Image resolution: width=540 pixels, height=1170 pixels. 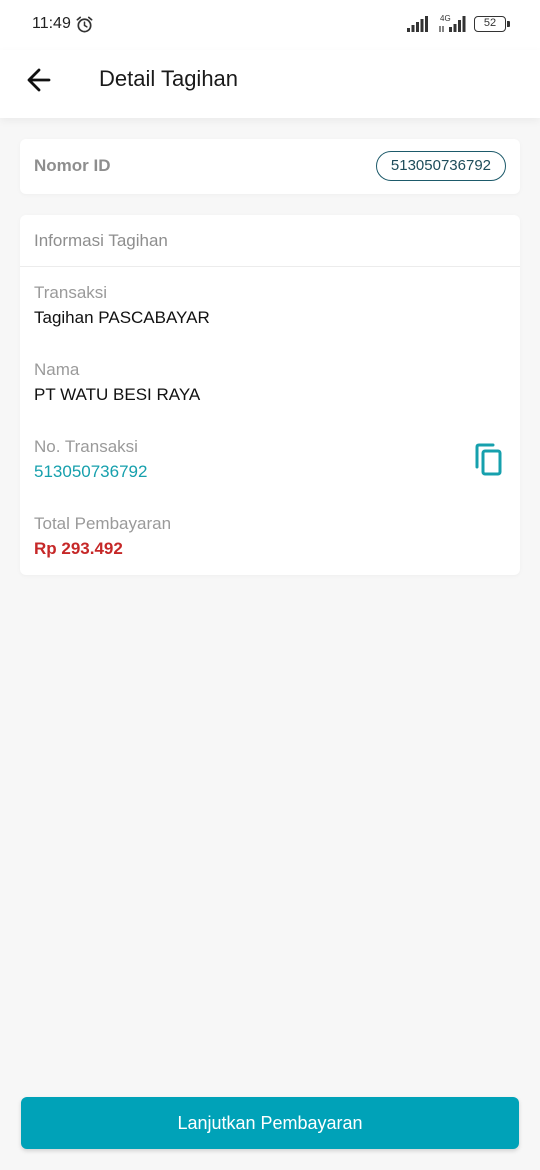 I want to click on section-header: Informasi Tagihan, so click(x=270, y=241).